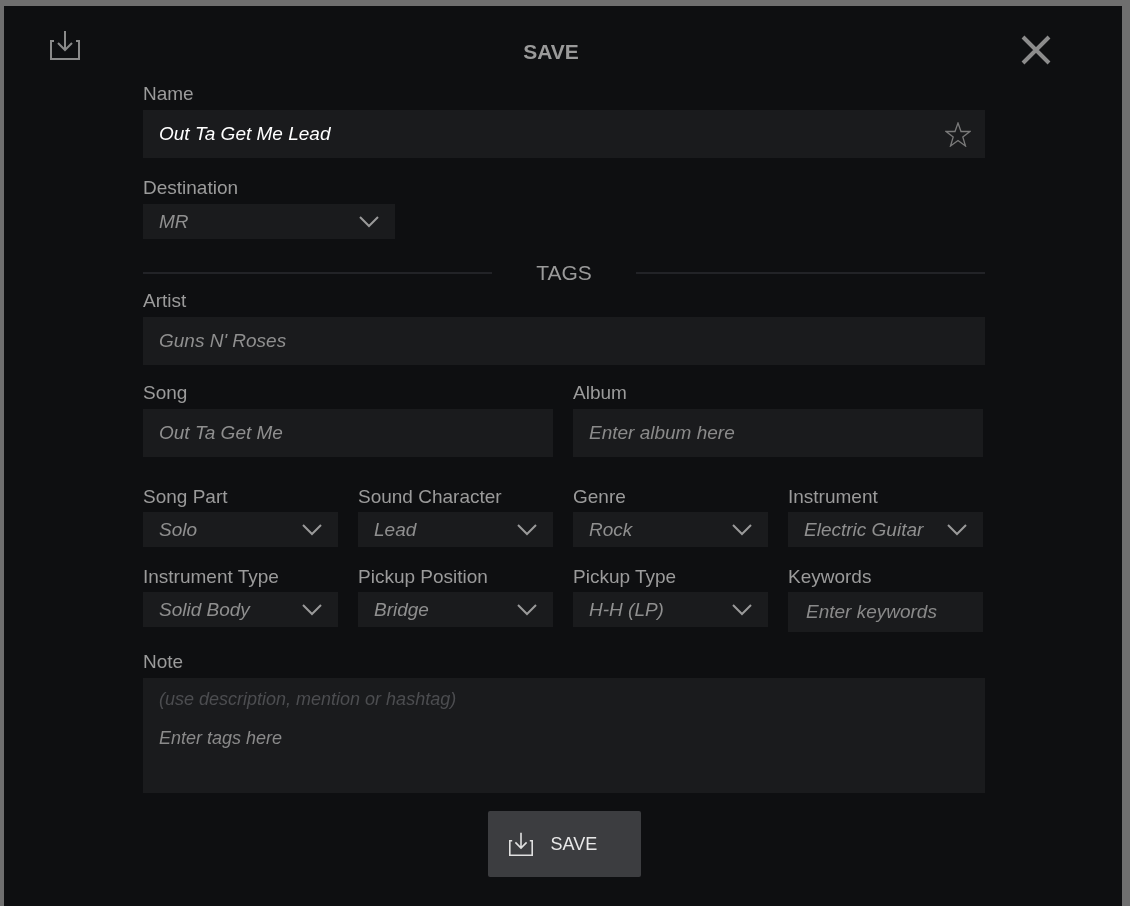  I want to click on dropdown: Solid Body, so click(240, 609).